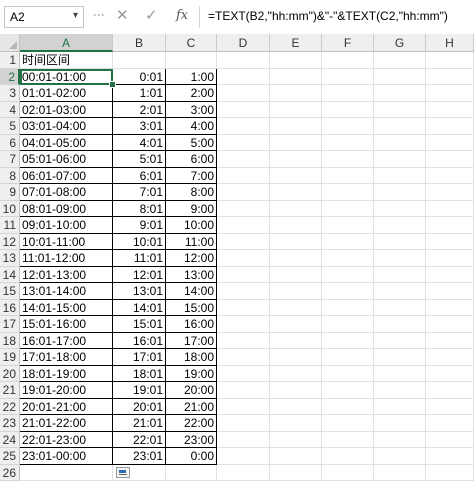 The height and width of the screenshot is (481, 474). Describe the element at coordinates (400, 43) in the screenshot. I see `column-header-g: G` at that location.